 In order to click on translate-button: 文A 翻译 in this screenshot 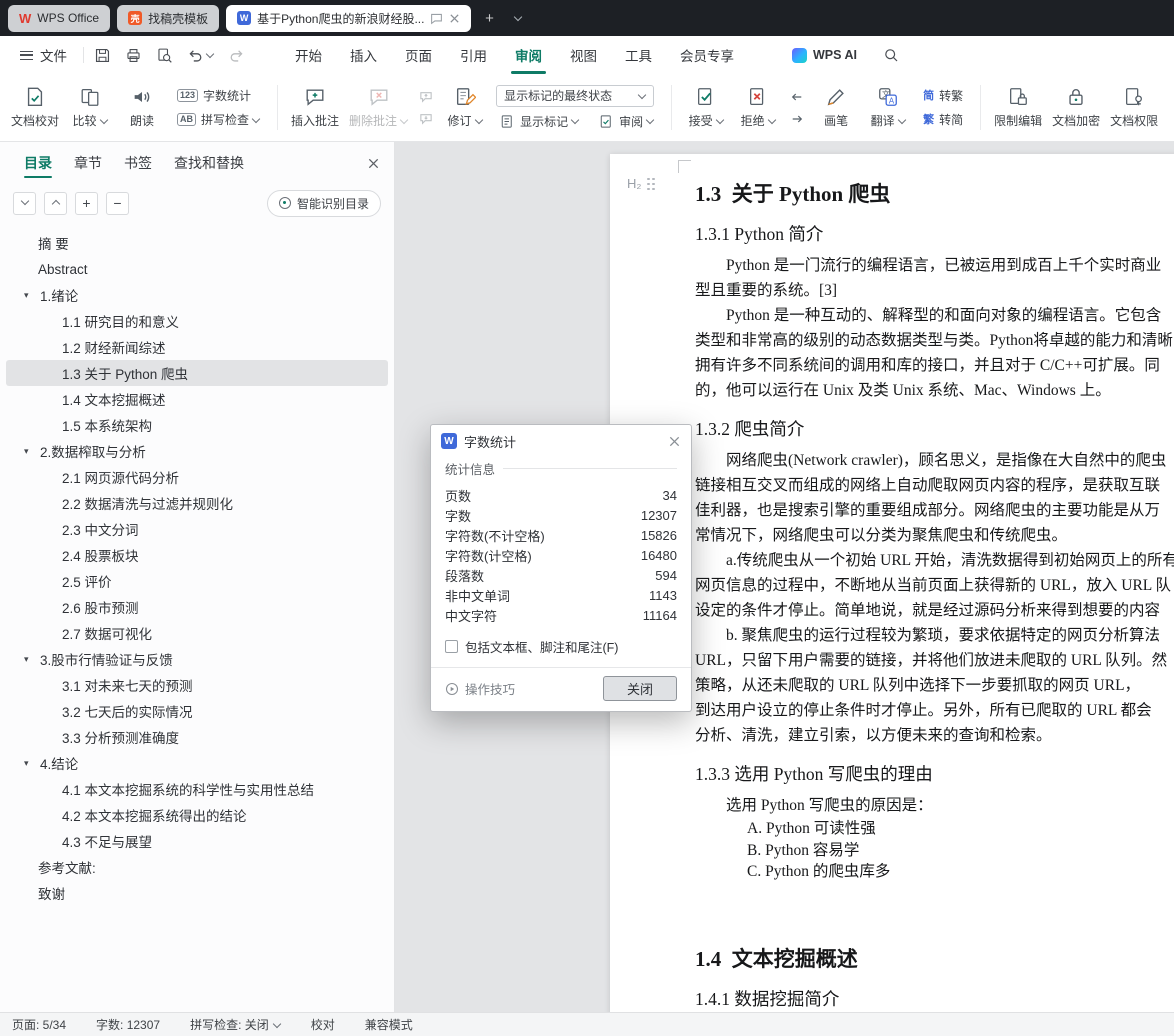, I will do `click(888, 107)`.